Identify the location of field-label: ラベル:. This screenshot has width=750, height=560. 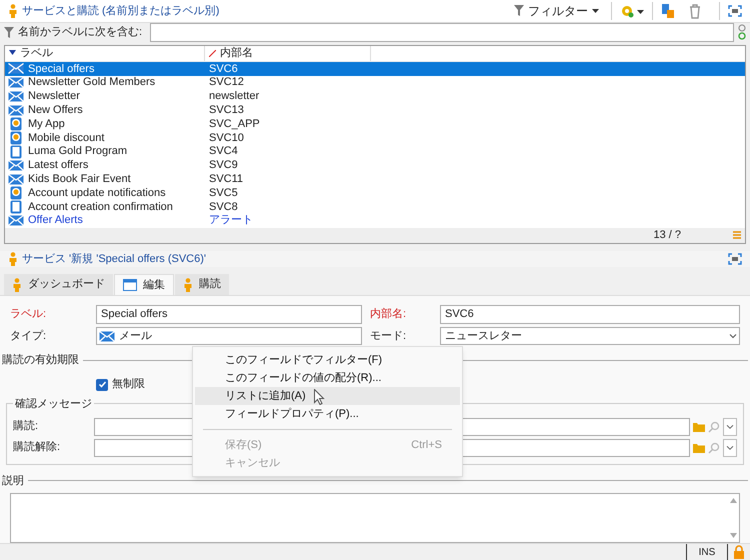
(29, 314).